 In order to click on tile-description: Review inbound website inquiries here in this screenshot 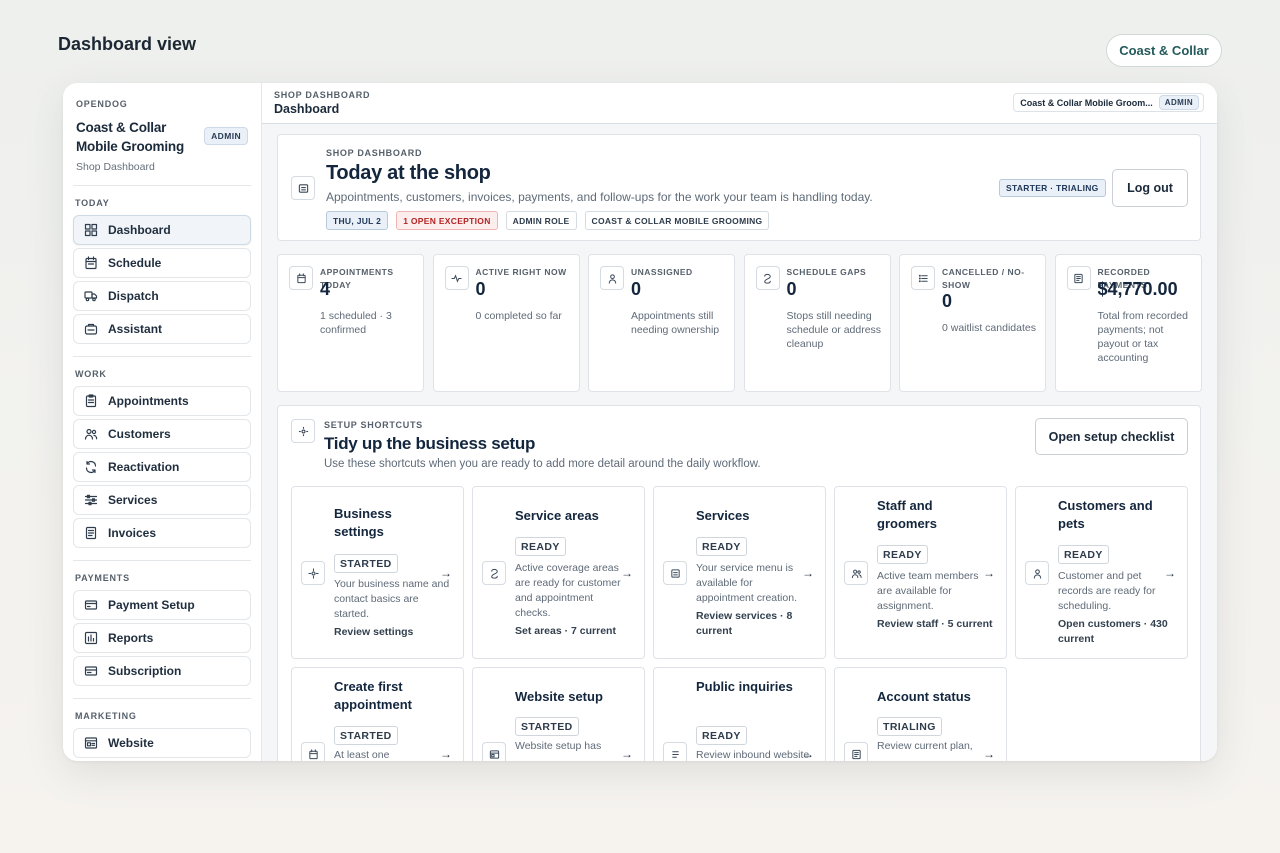, I will do `click(753, 755)`.